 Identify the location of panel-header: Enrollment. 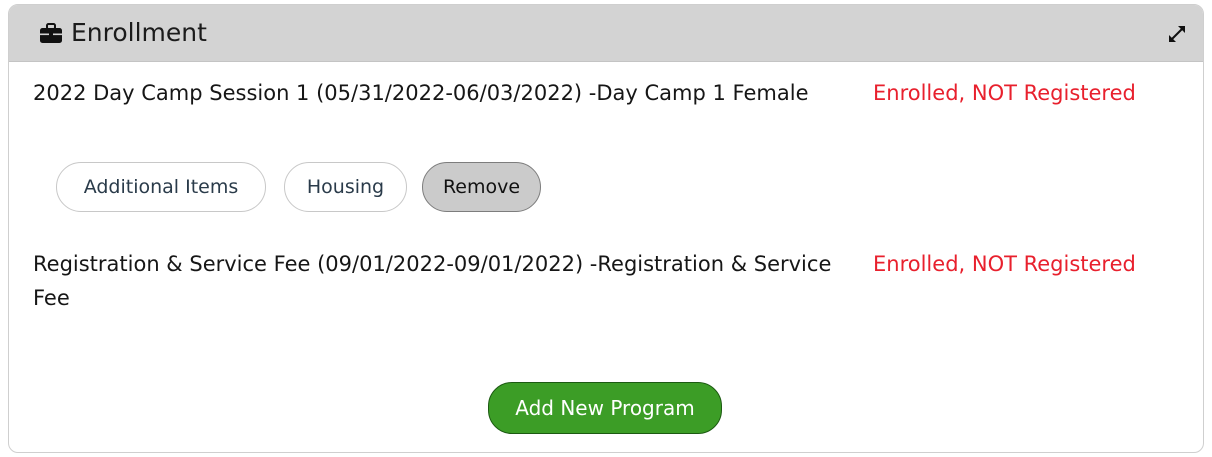
(606, 33).